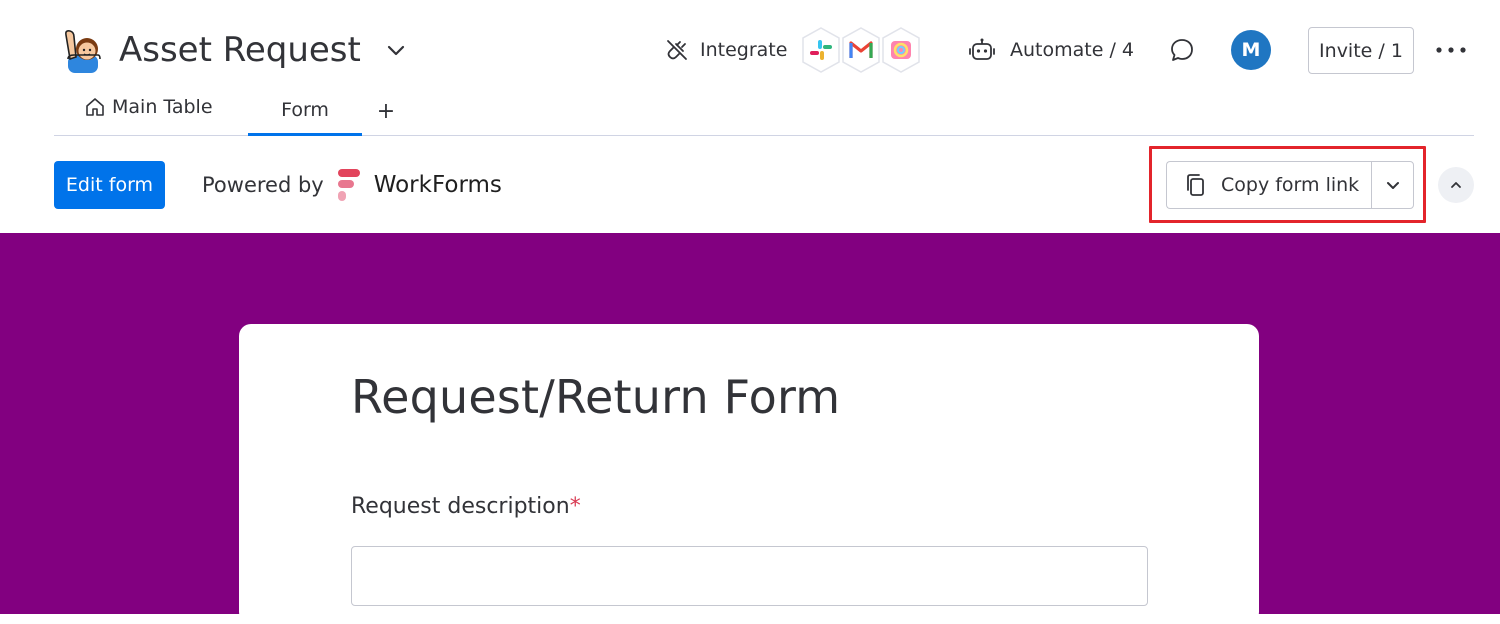 This screenshot has width=1500, height=624. Describe the element at coordinates (1182, 50) in the screenshot. I see `comment-icon` at that location.